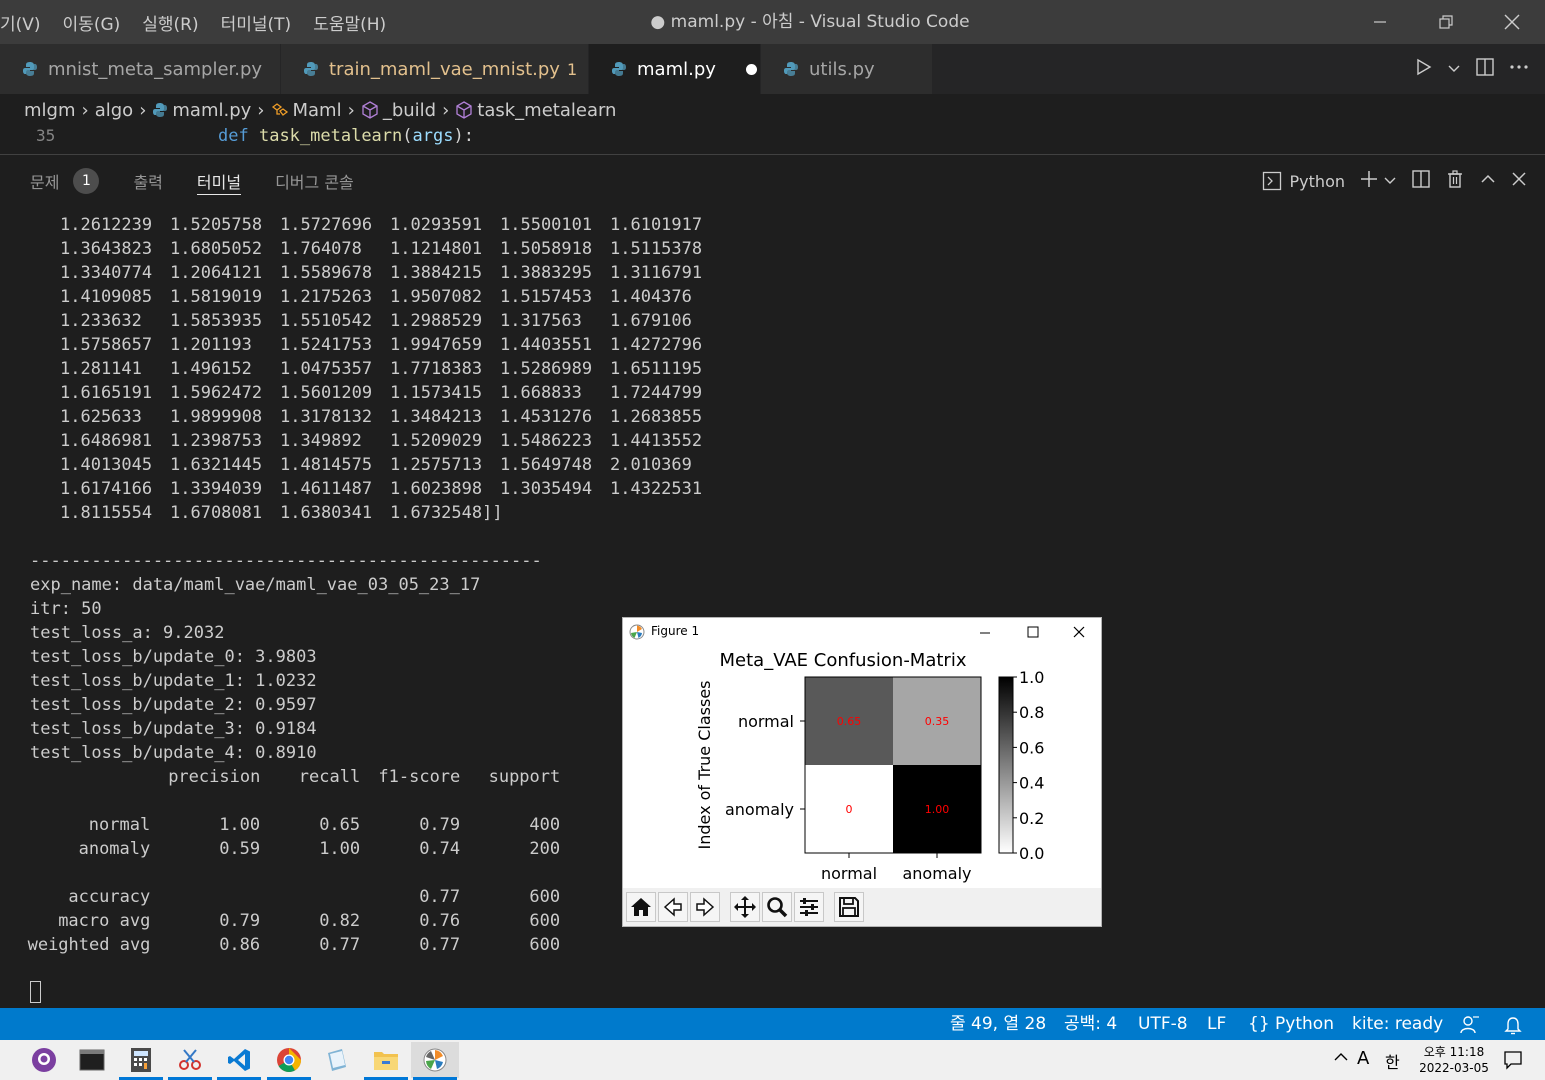 The image size is (1545, 1080). Describe the element at coordinates (675, 69) in the screenshot. I see `tab-maml: maml.py` at that location.